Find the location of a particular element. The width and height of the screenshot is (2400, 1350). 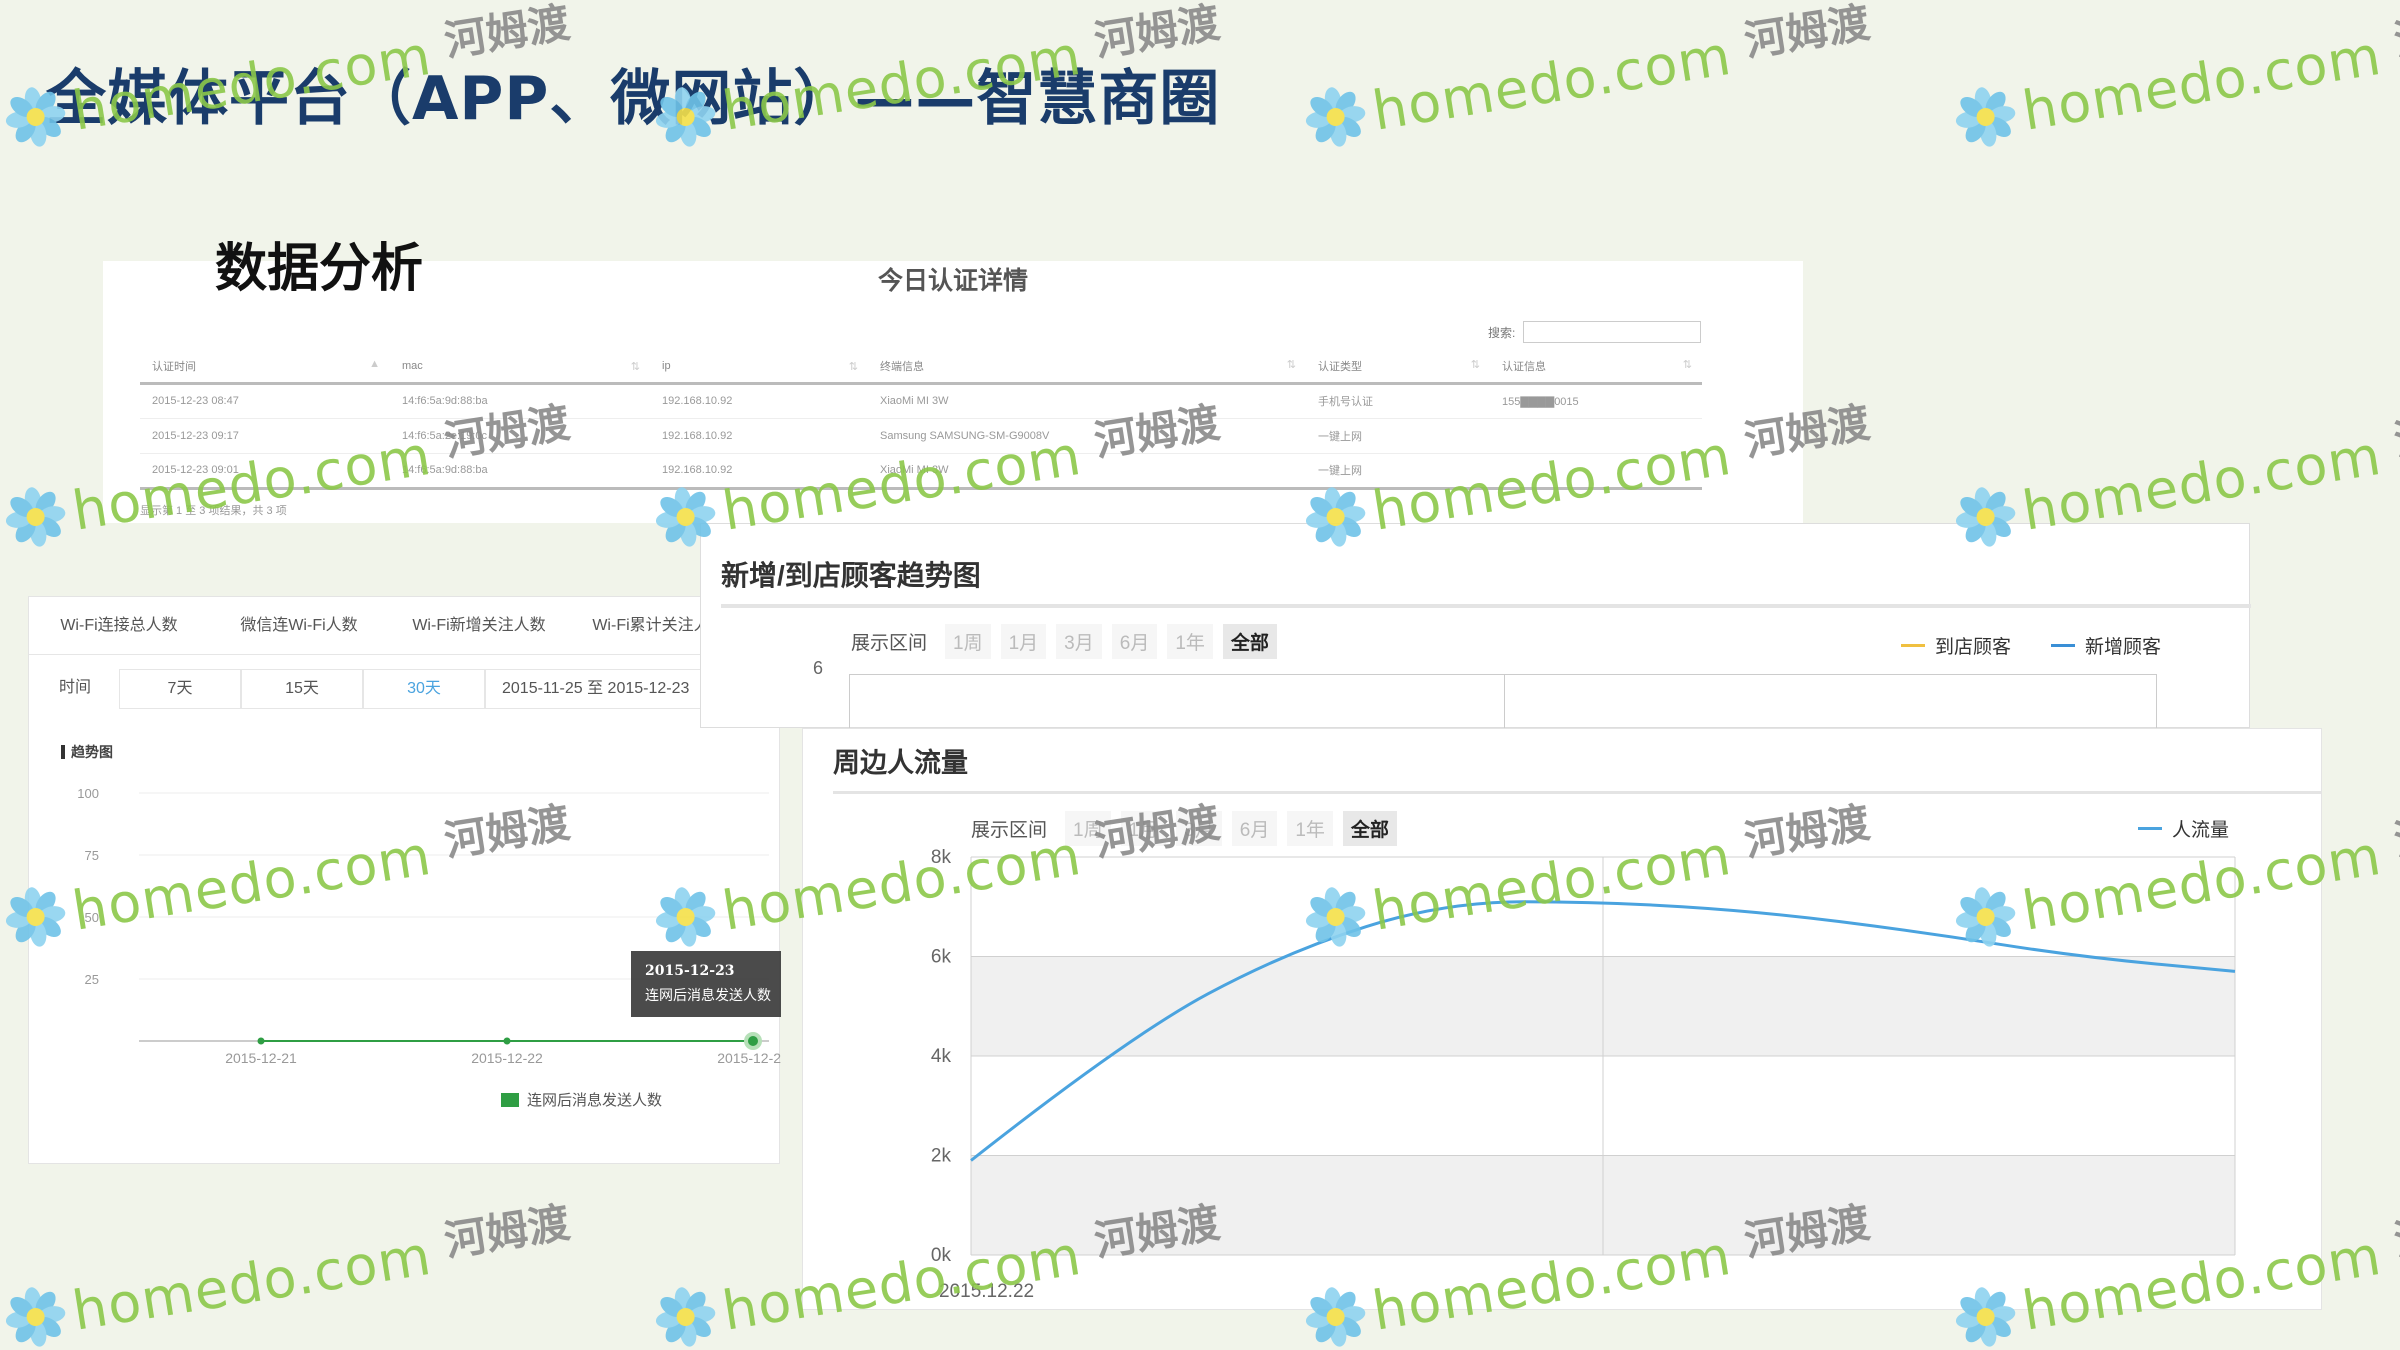

table-cell: 14:f6:5a:9d:88:ba is located at coordinates (520, 471).